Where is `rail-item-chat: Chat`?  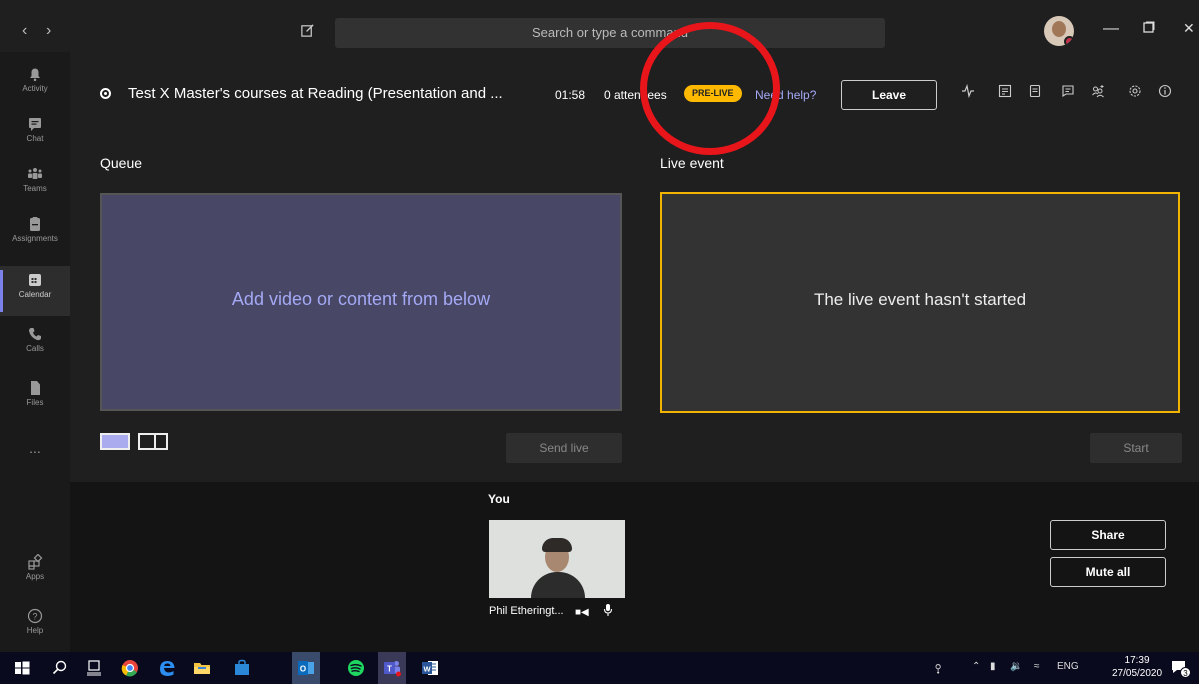
rail-item-chat: Chat is located at coordinates (35, 135).